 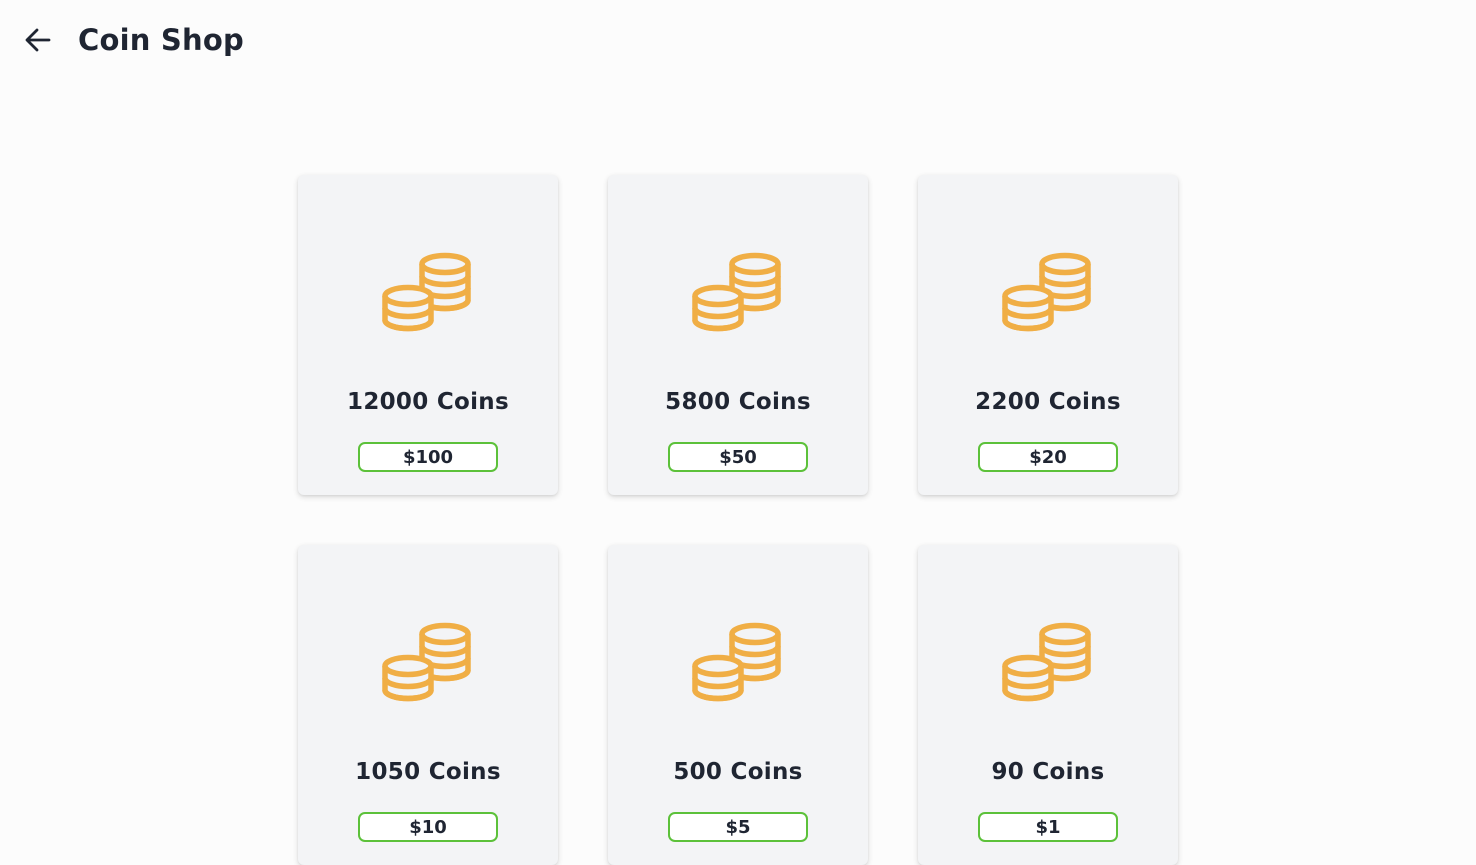 What do you see at coordinates (428, 402) in the screenshot?
I see `coin-pack-amount: 12000 Coins` at bounding box center [428, 402].